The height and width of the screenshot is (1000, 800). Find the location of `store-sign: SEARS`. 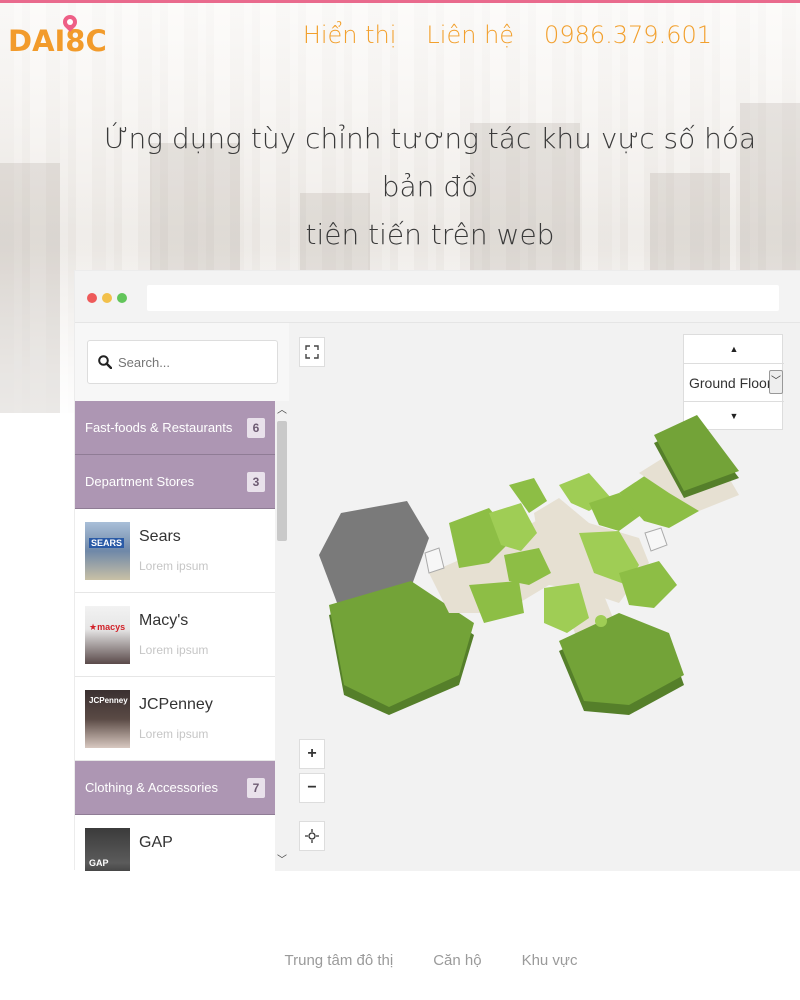

store-sign: SEARS is located at coordinates (107, 543).